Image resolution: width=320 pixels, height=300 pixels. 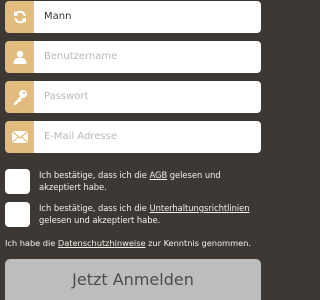 I want to click on user-icon, so click(x=19, y=57).